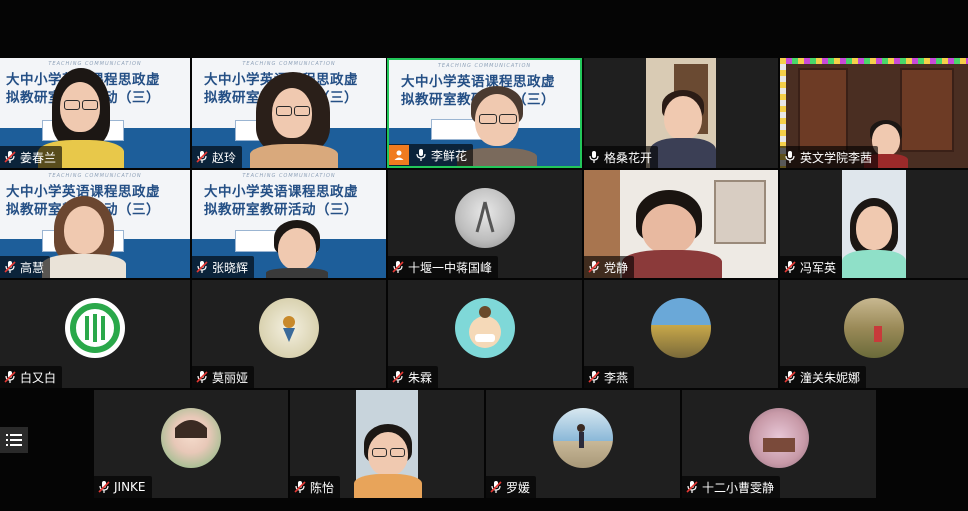  I want to click on name-tag: 罗媛, so click(511, 487).